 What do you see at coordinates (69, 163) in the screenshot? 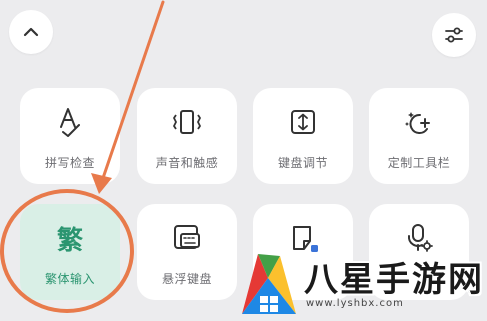
I see `tile-label: 拼写检查` at bounding box center [69, 163].